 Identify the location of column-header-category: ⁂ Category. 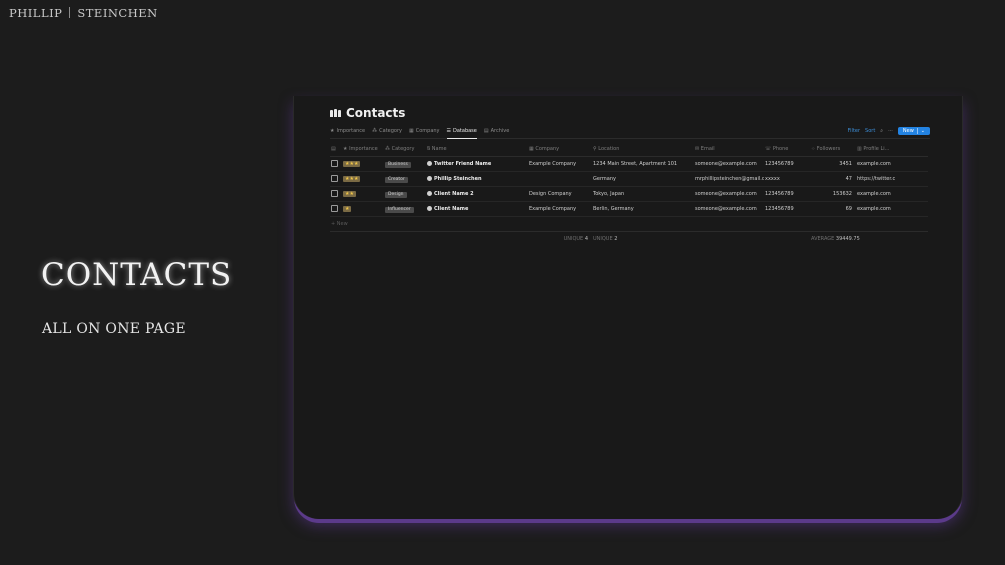
(405, 149).